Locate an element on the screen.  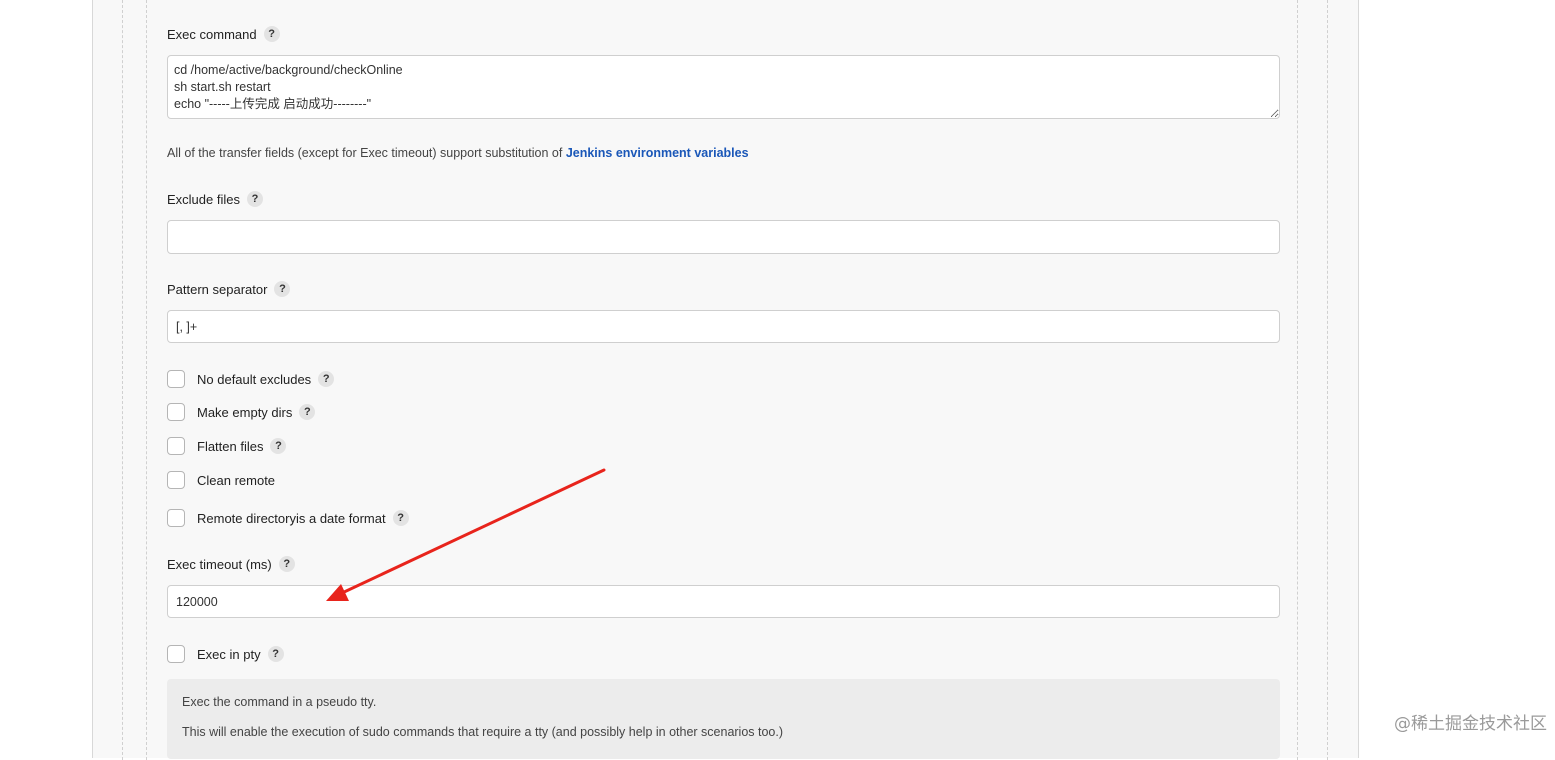
make-empty-dirs-help-icon: ? is located at coordinates (307, 412).